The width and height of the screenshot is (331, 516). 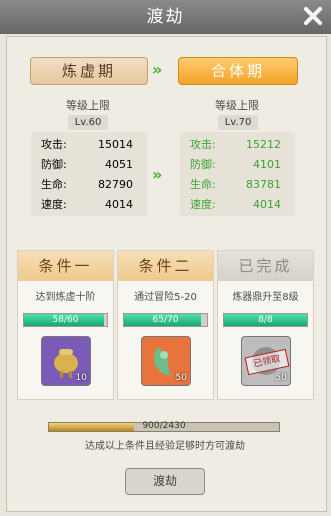 What do you see at coordinates (87, 144) in the screenshot?
I see `stat-row: 攻击: 15014` at bounding box center [87, 144].